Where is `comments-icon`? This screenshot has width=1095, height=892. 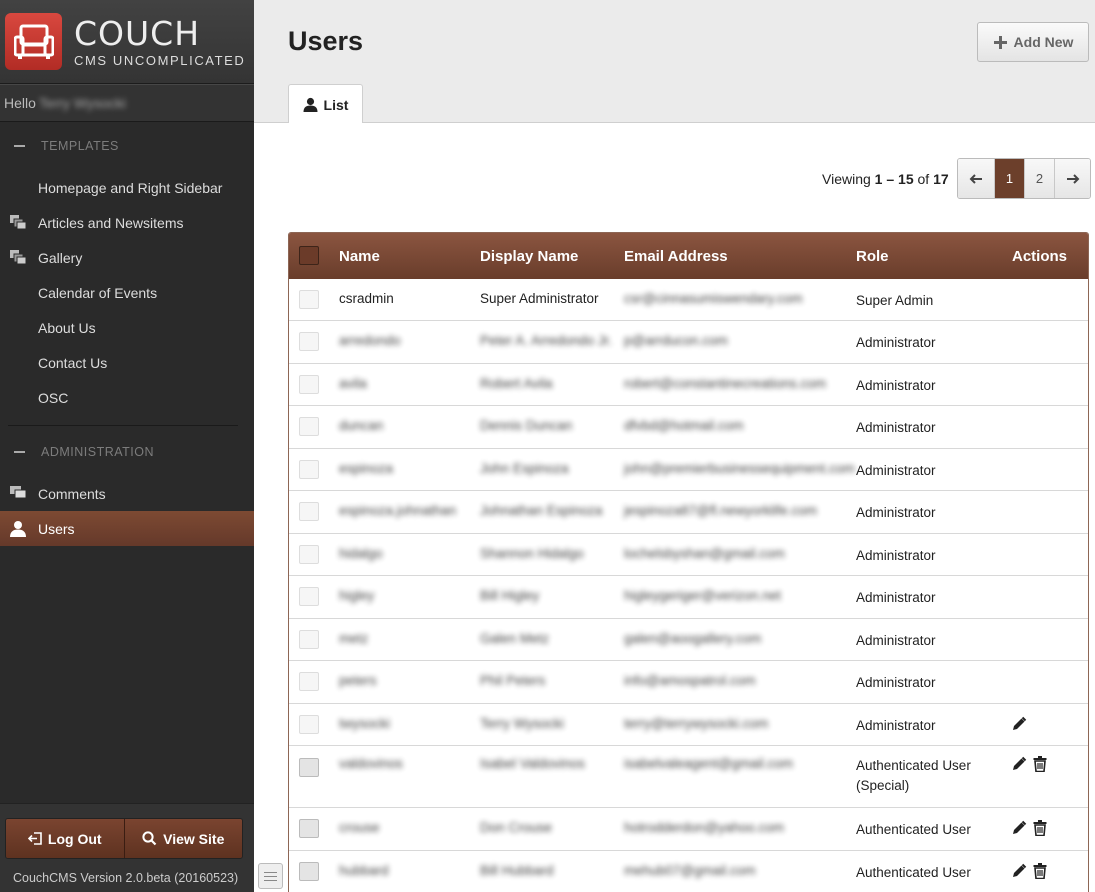
comments-icon is located at coordinates (18, 494).